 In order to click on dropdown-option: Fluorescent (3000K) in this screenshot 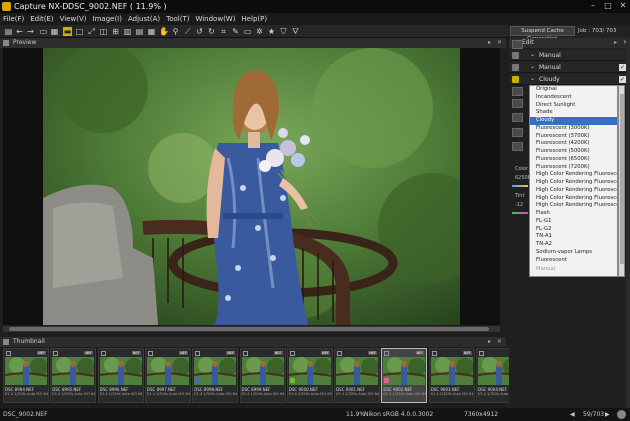, I will do `click(573, 129)`.